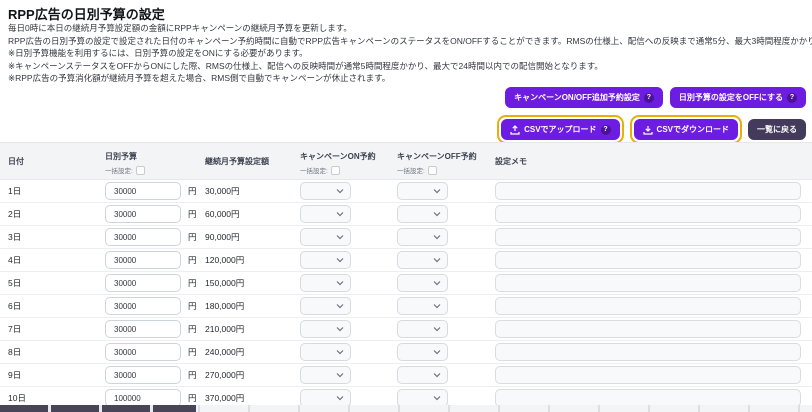 The height and width of the screenshot is (412, 812). I want to click on header-date: 日付, so click(16, 161).